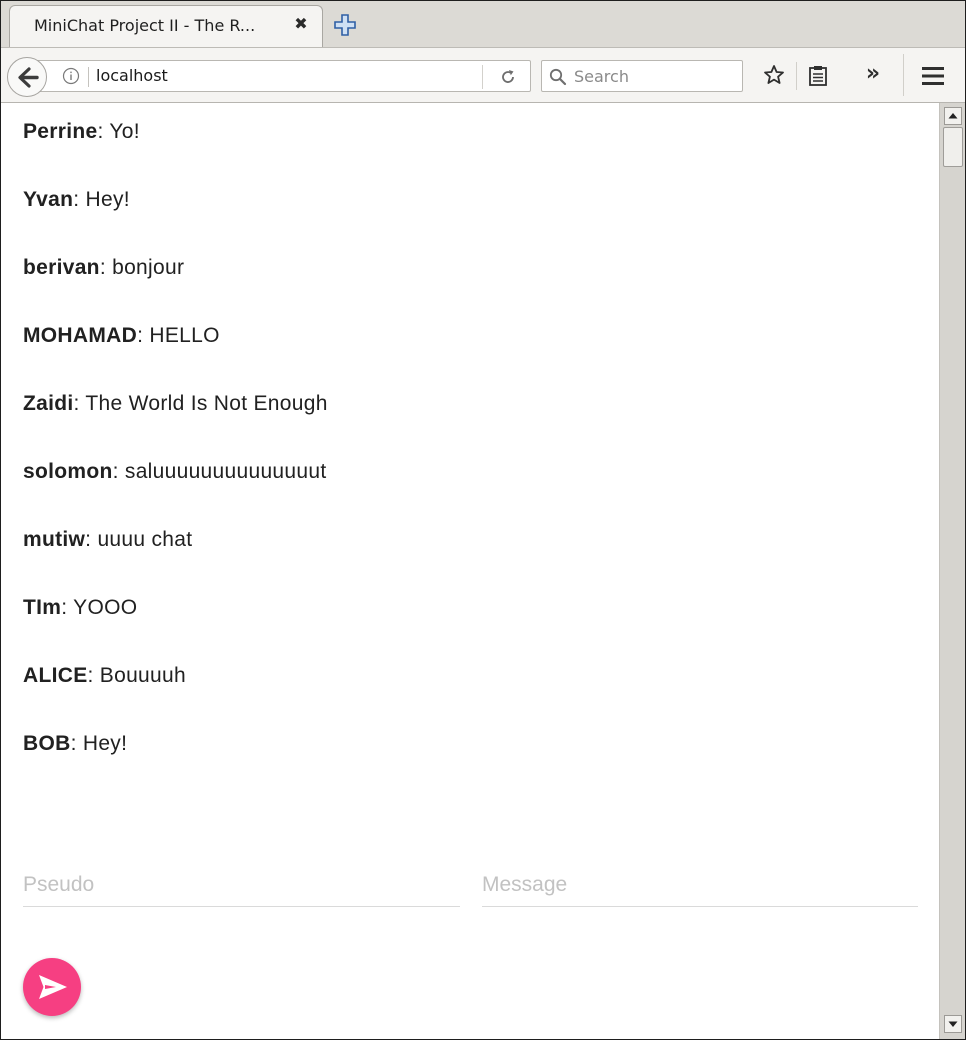  What do you see at coordinates (818, 76) in the screenshot?
I see `reading-list-icon` at bounding box center [818, 76].